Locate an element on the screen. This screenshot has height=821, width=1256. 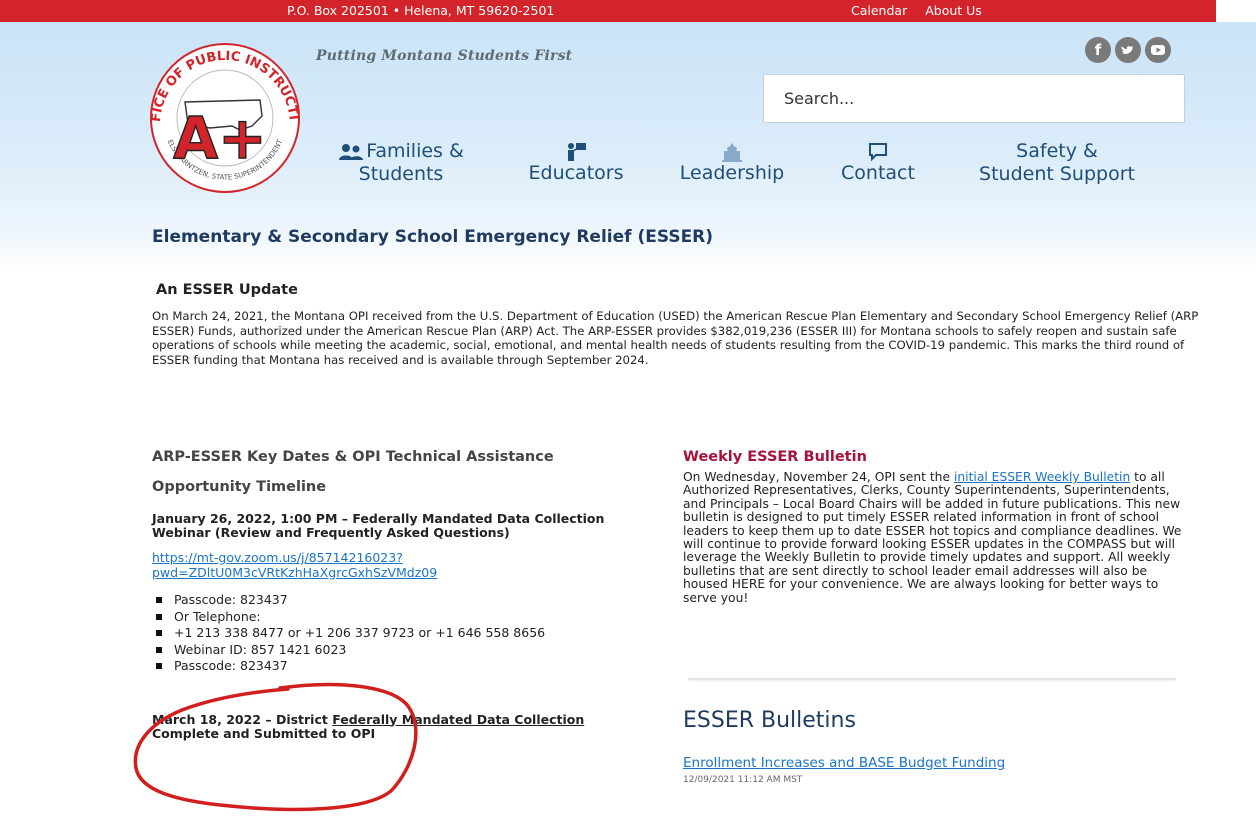
bulletin-item-date: 12/09/2021 11:12 AM MST is located at coordinates (743, 780).